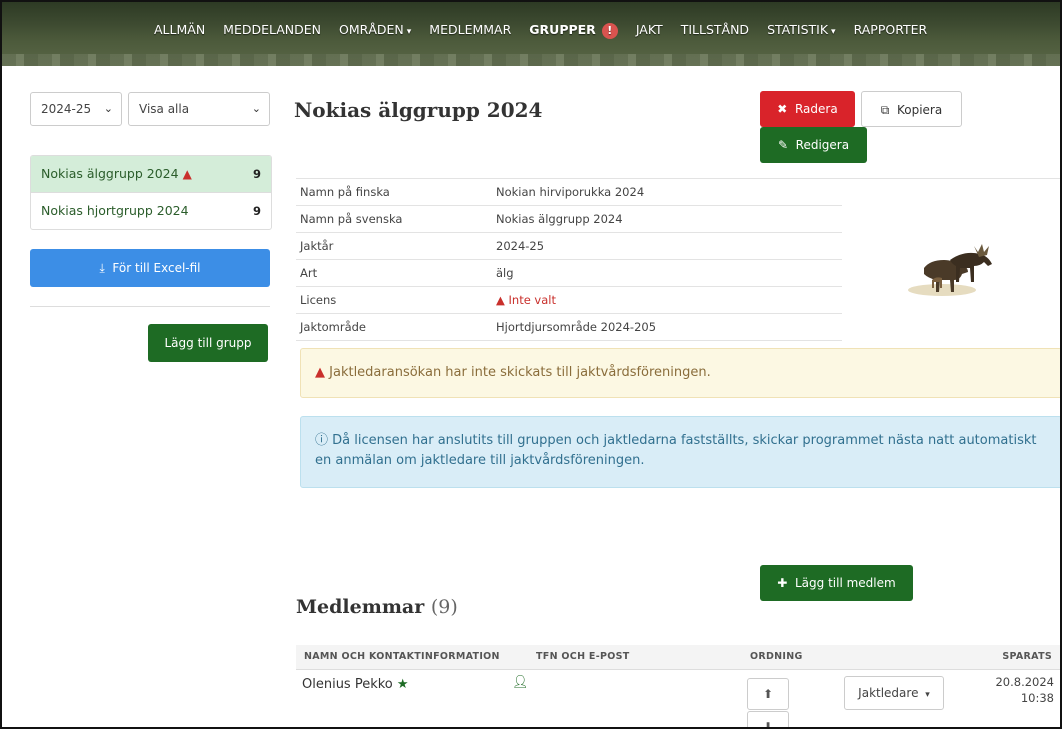  I want to click on nav-item-statistik-label: STATISTIK, so click(798, 29).